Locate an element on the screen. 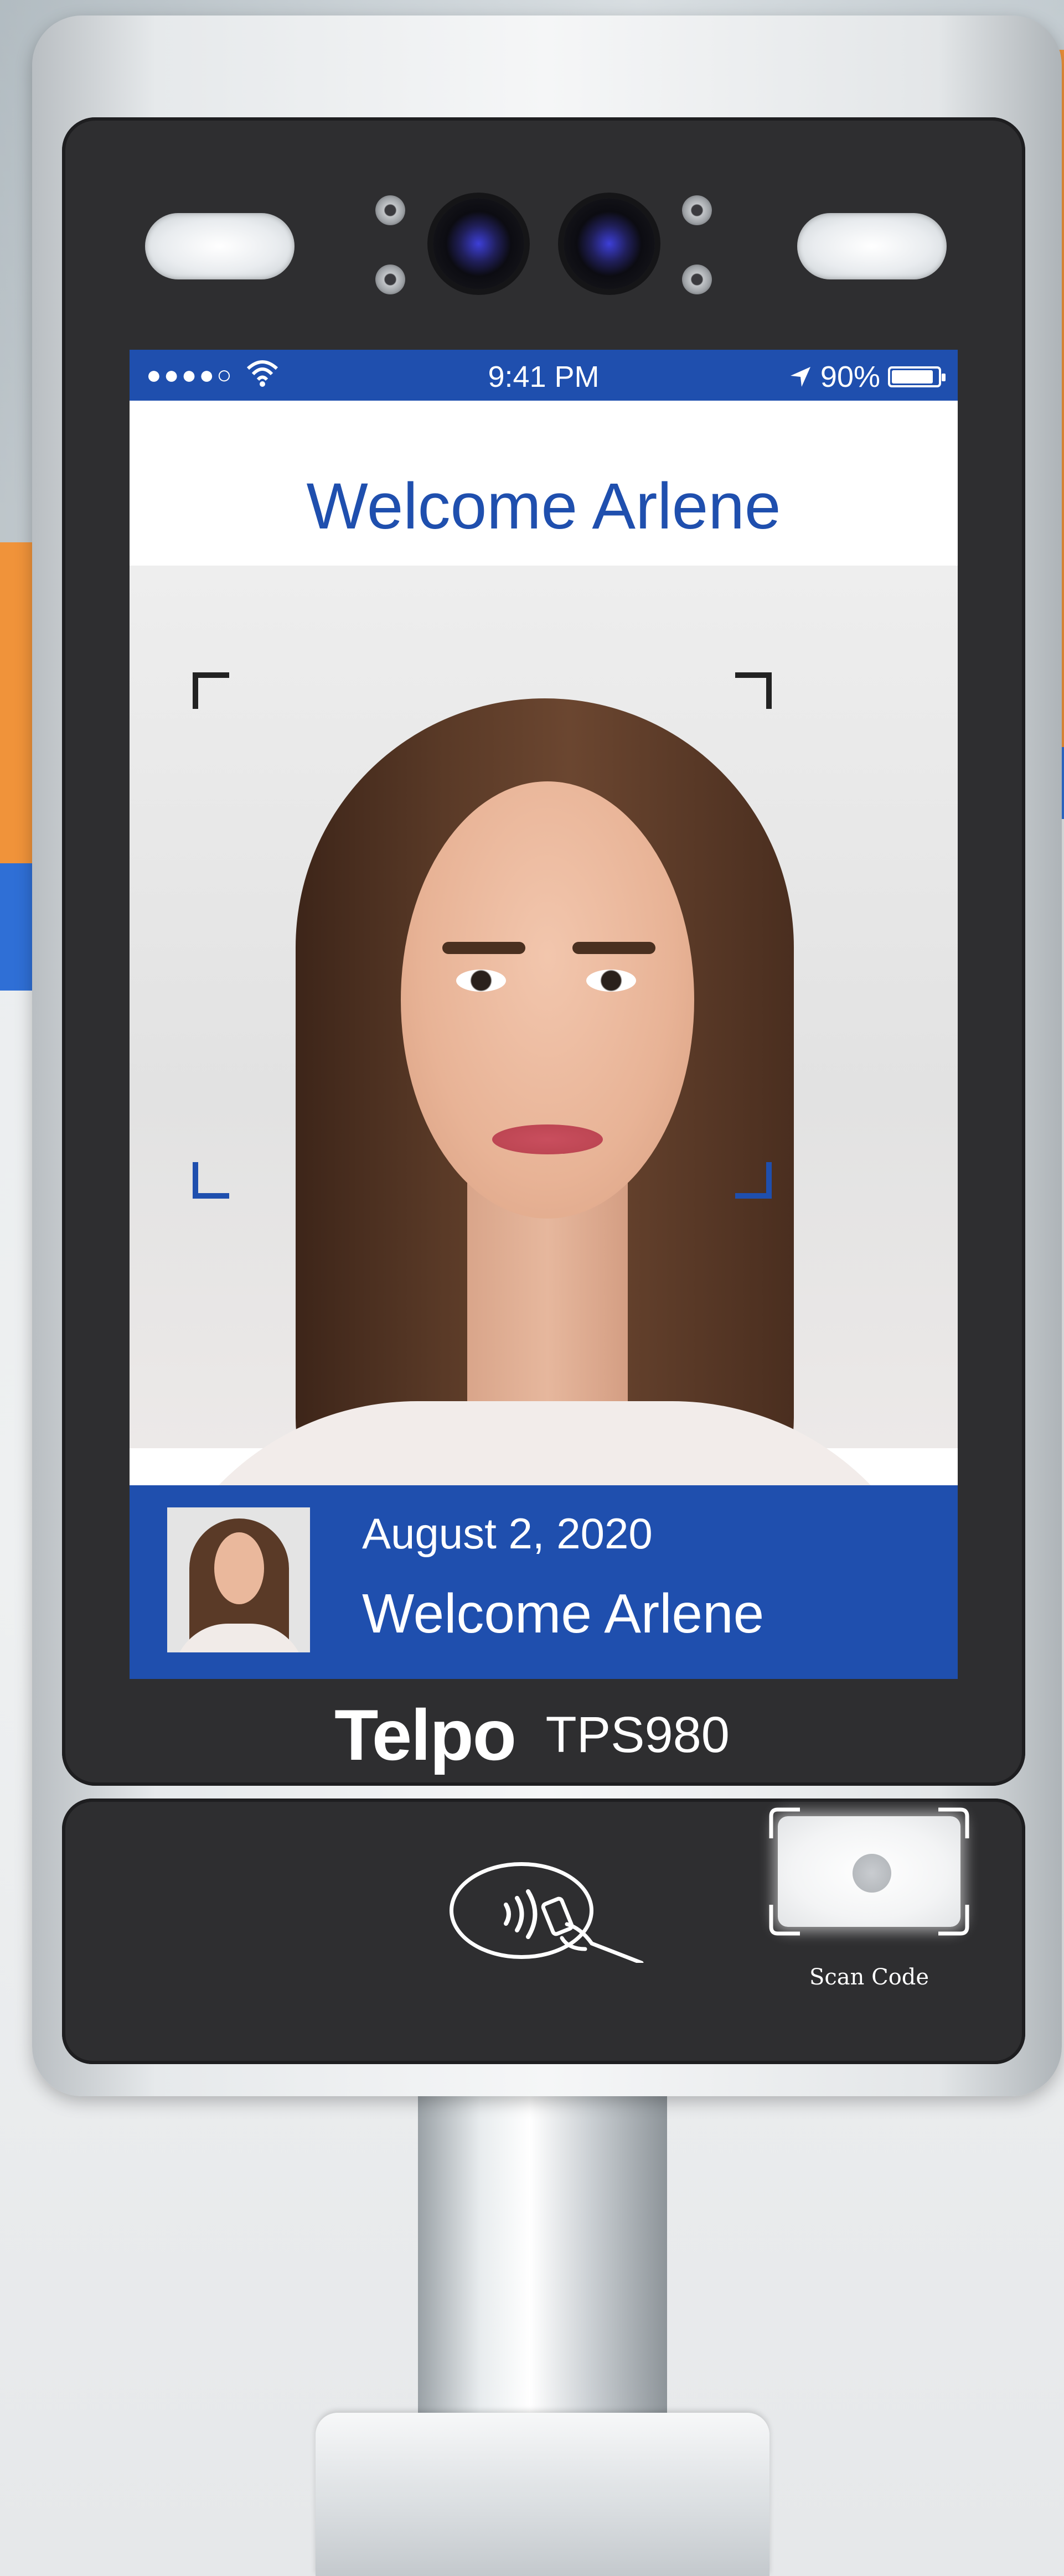  welcome-title: Welcome Arlene is located at coordinates (543, 507).